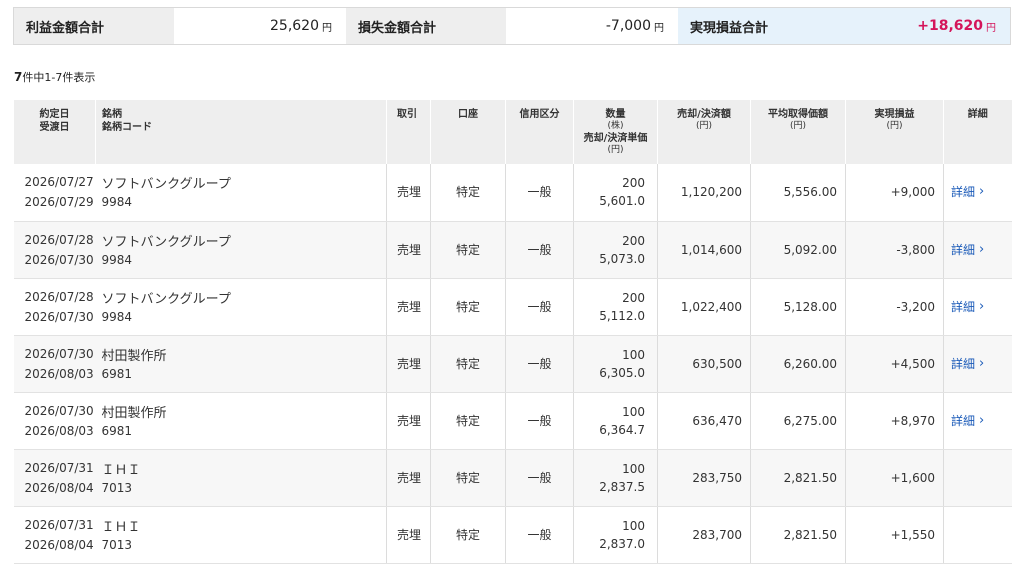  I want to click on header-pl-unit: (円), so click(894, 126).